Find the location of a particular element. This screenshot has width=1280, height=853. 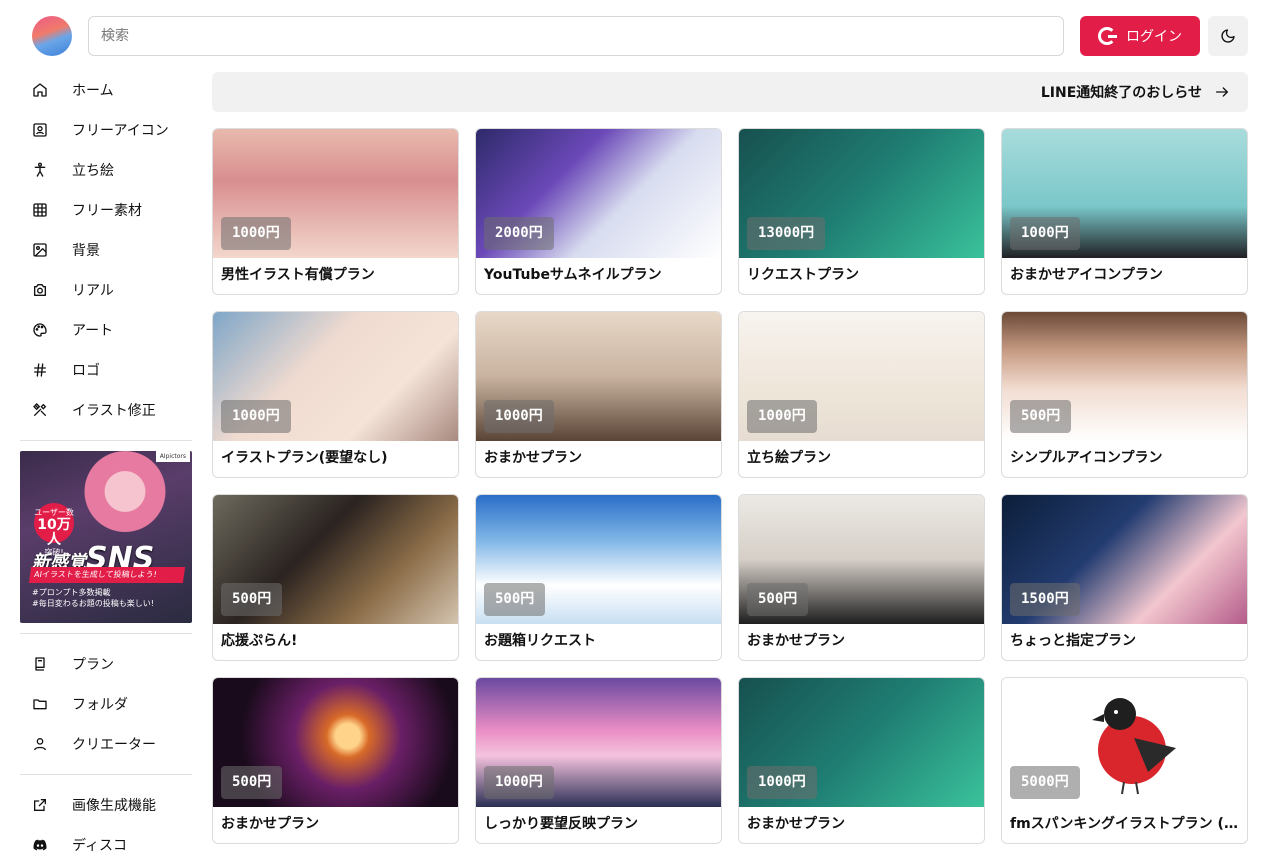

google-icon is located at coordinates (1107, 36).